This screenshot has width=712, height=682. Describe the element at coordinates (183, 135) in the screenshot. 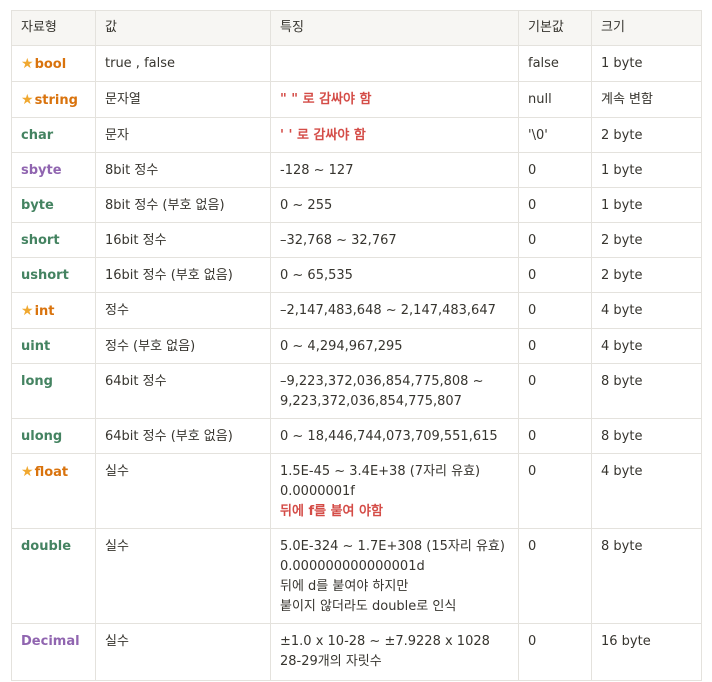

I see `cell-value: 문자` at that location.